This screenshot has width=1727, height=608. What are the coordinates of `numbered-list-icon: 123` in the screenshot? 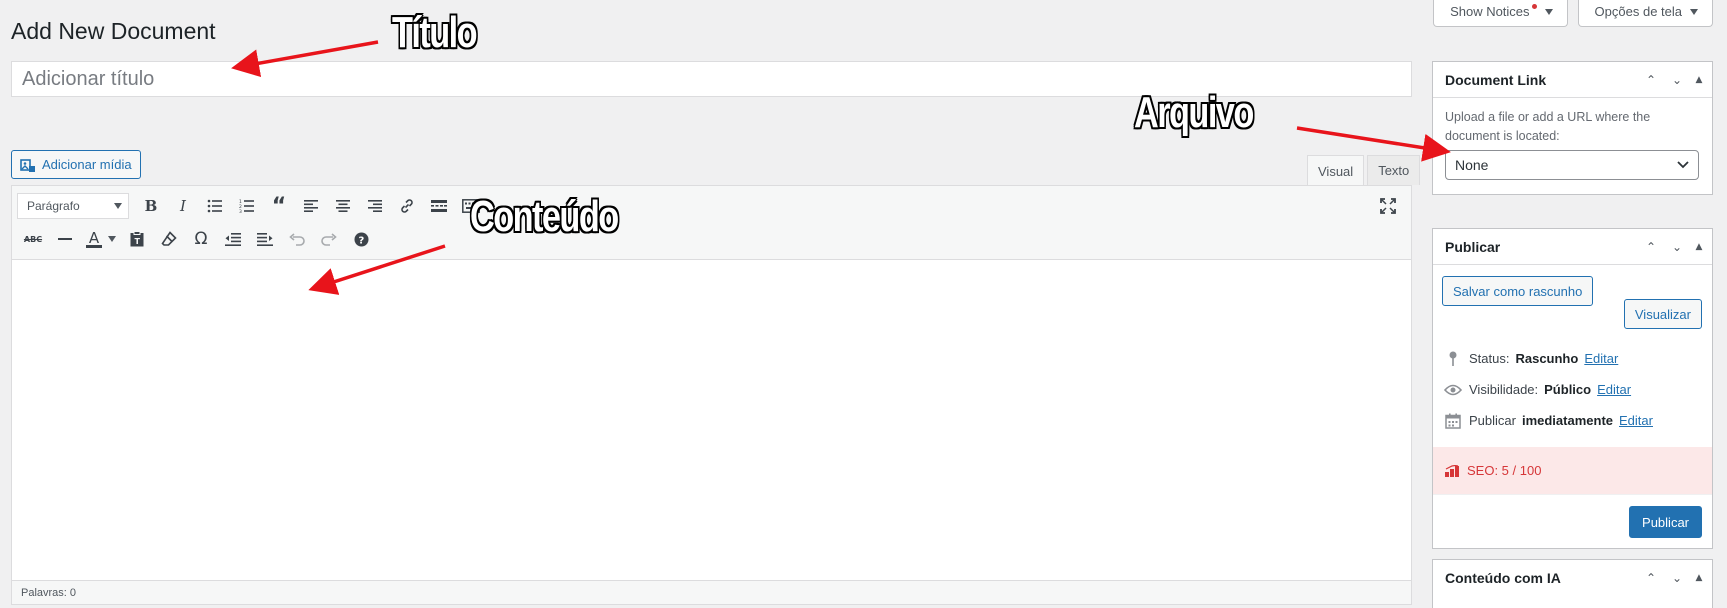 It's located at (246, 206).